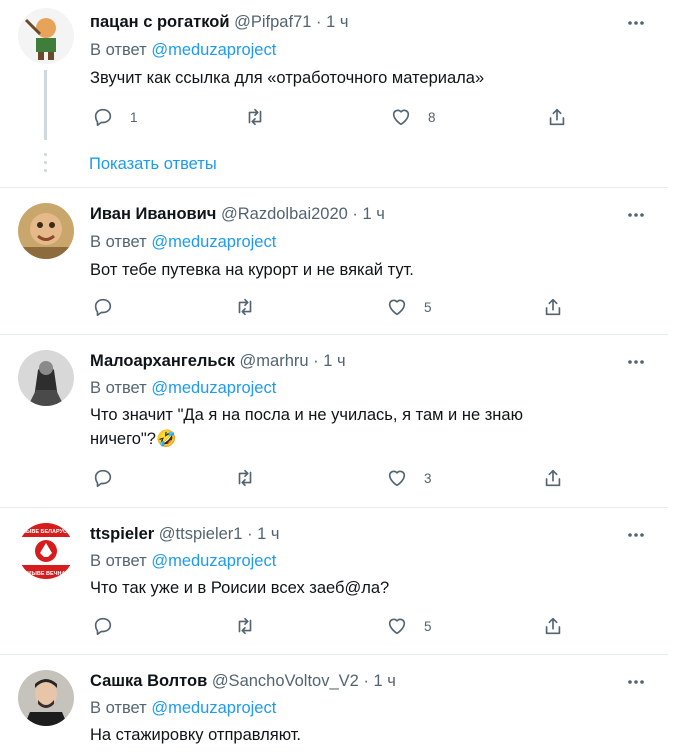 Image resolution: width=678 pixels, height=756 pixels. What do you see at coordinates (409, 478) in the screenshot?
I see `like-button: 3` at bounding box center [409, 478].